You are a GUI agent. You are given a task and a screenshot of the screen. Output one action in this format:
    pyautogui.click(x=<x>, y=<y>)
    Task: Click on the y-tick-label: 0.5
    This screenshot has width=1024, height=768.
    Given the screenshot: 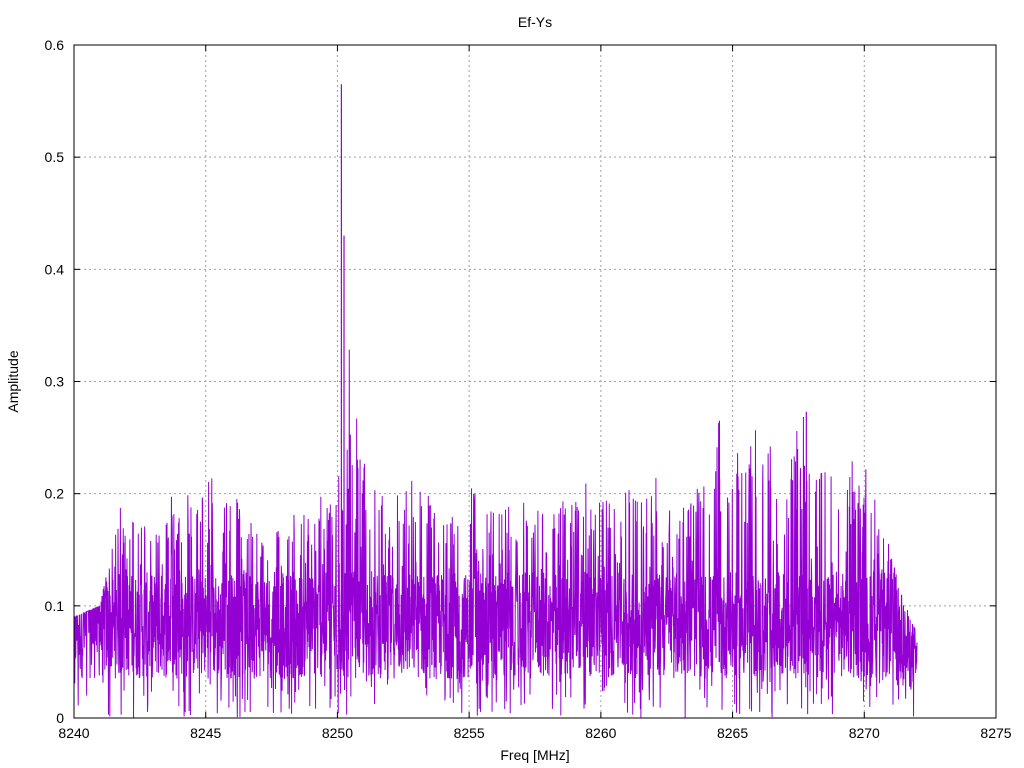 What is the action you would take?
    pyautogui.click(x=55, y=157)
    